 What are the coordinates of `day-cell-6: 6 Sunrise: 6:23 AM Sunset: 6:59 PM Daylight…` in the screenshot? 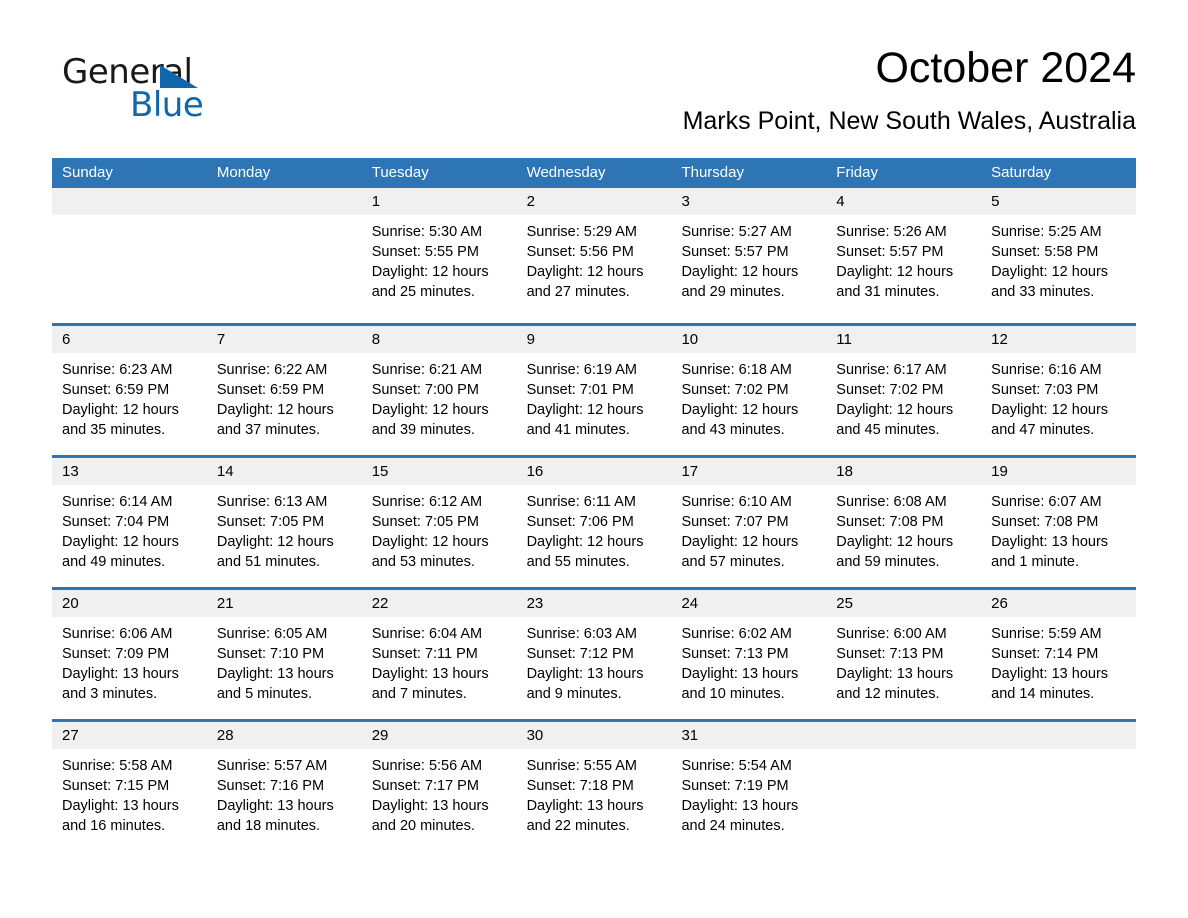 It's located at (129, 390).